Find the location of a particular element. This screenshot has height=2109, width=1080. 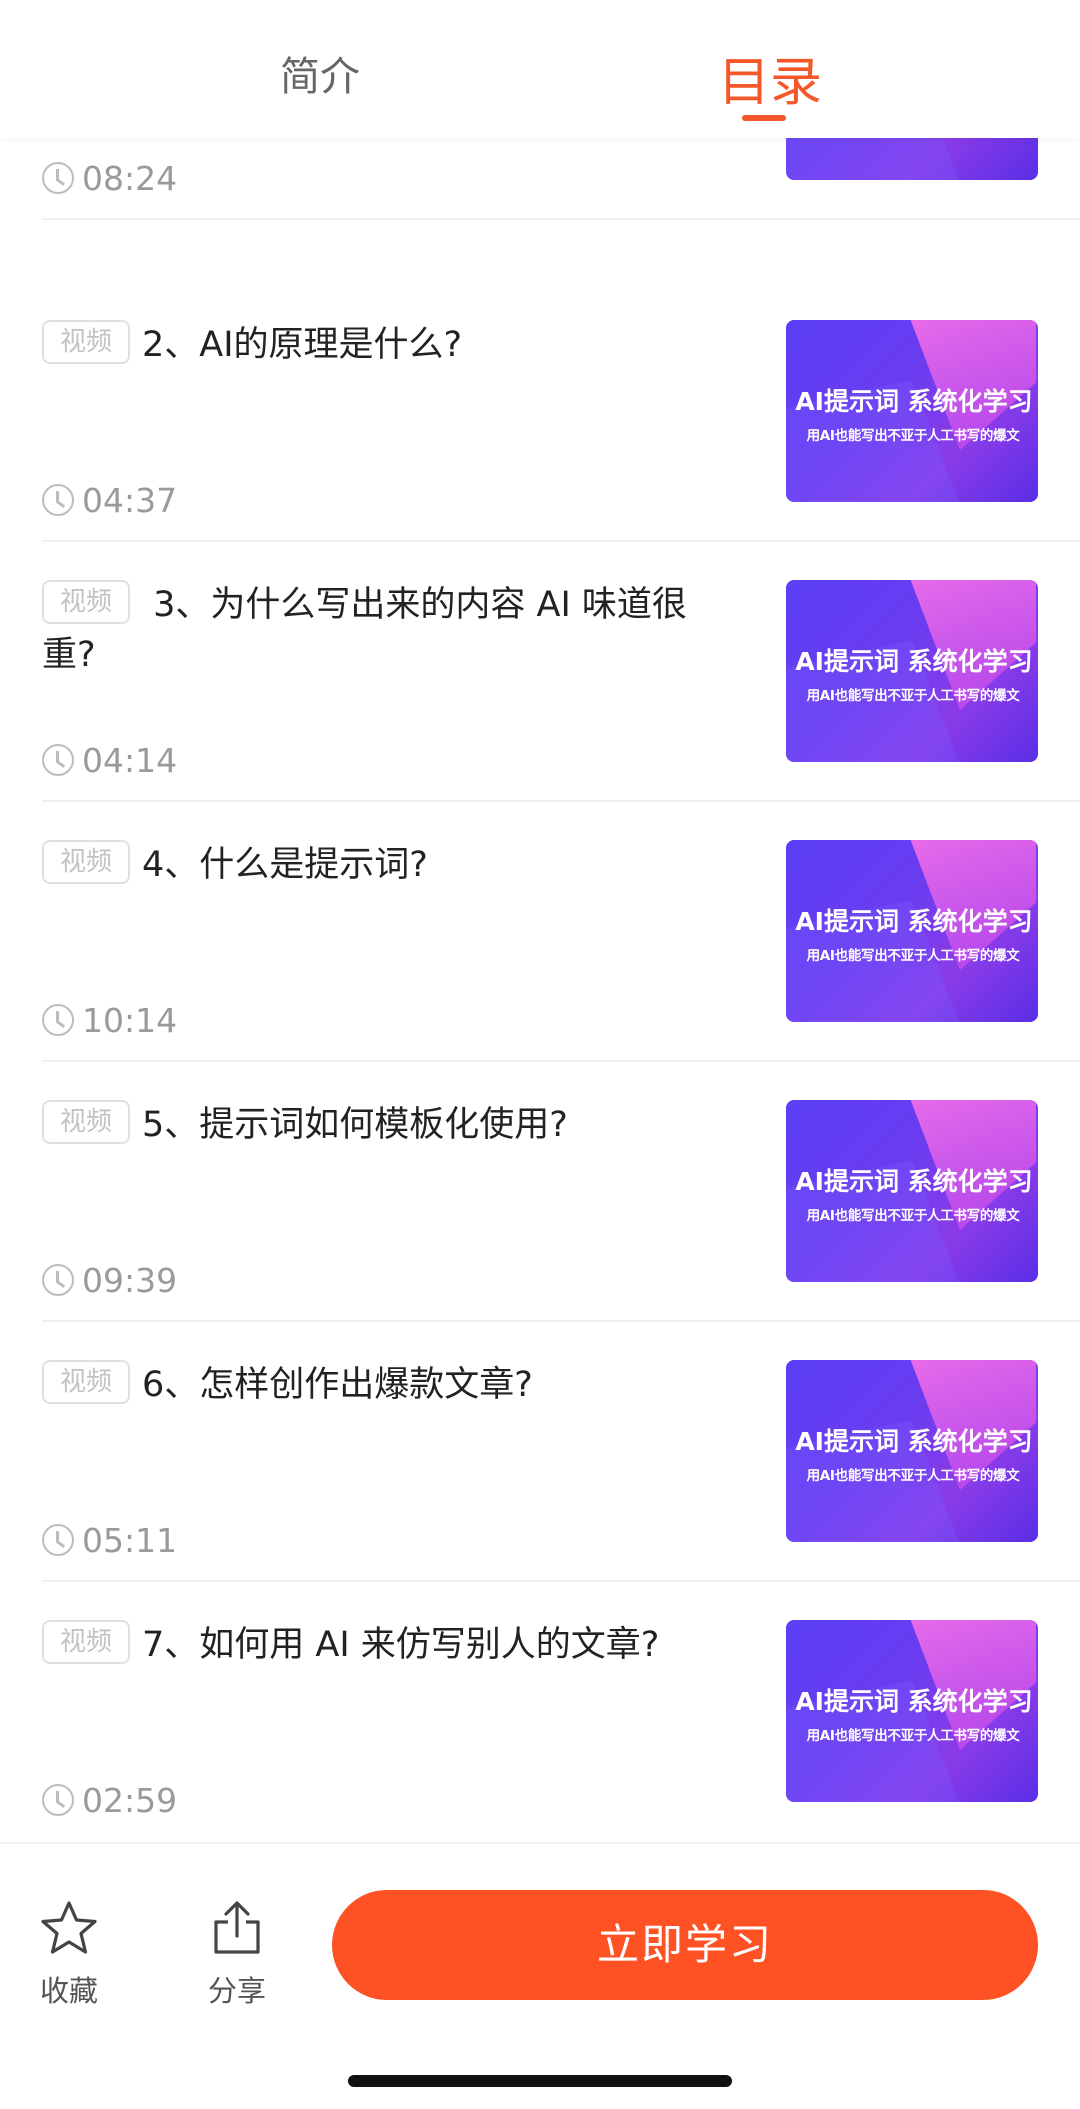

lesson-duration: 02:59 is located at coordinates (109, 1800).